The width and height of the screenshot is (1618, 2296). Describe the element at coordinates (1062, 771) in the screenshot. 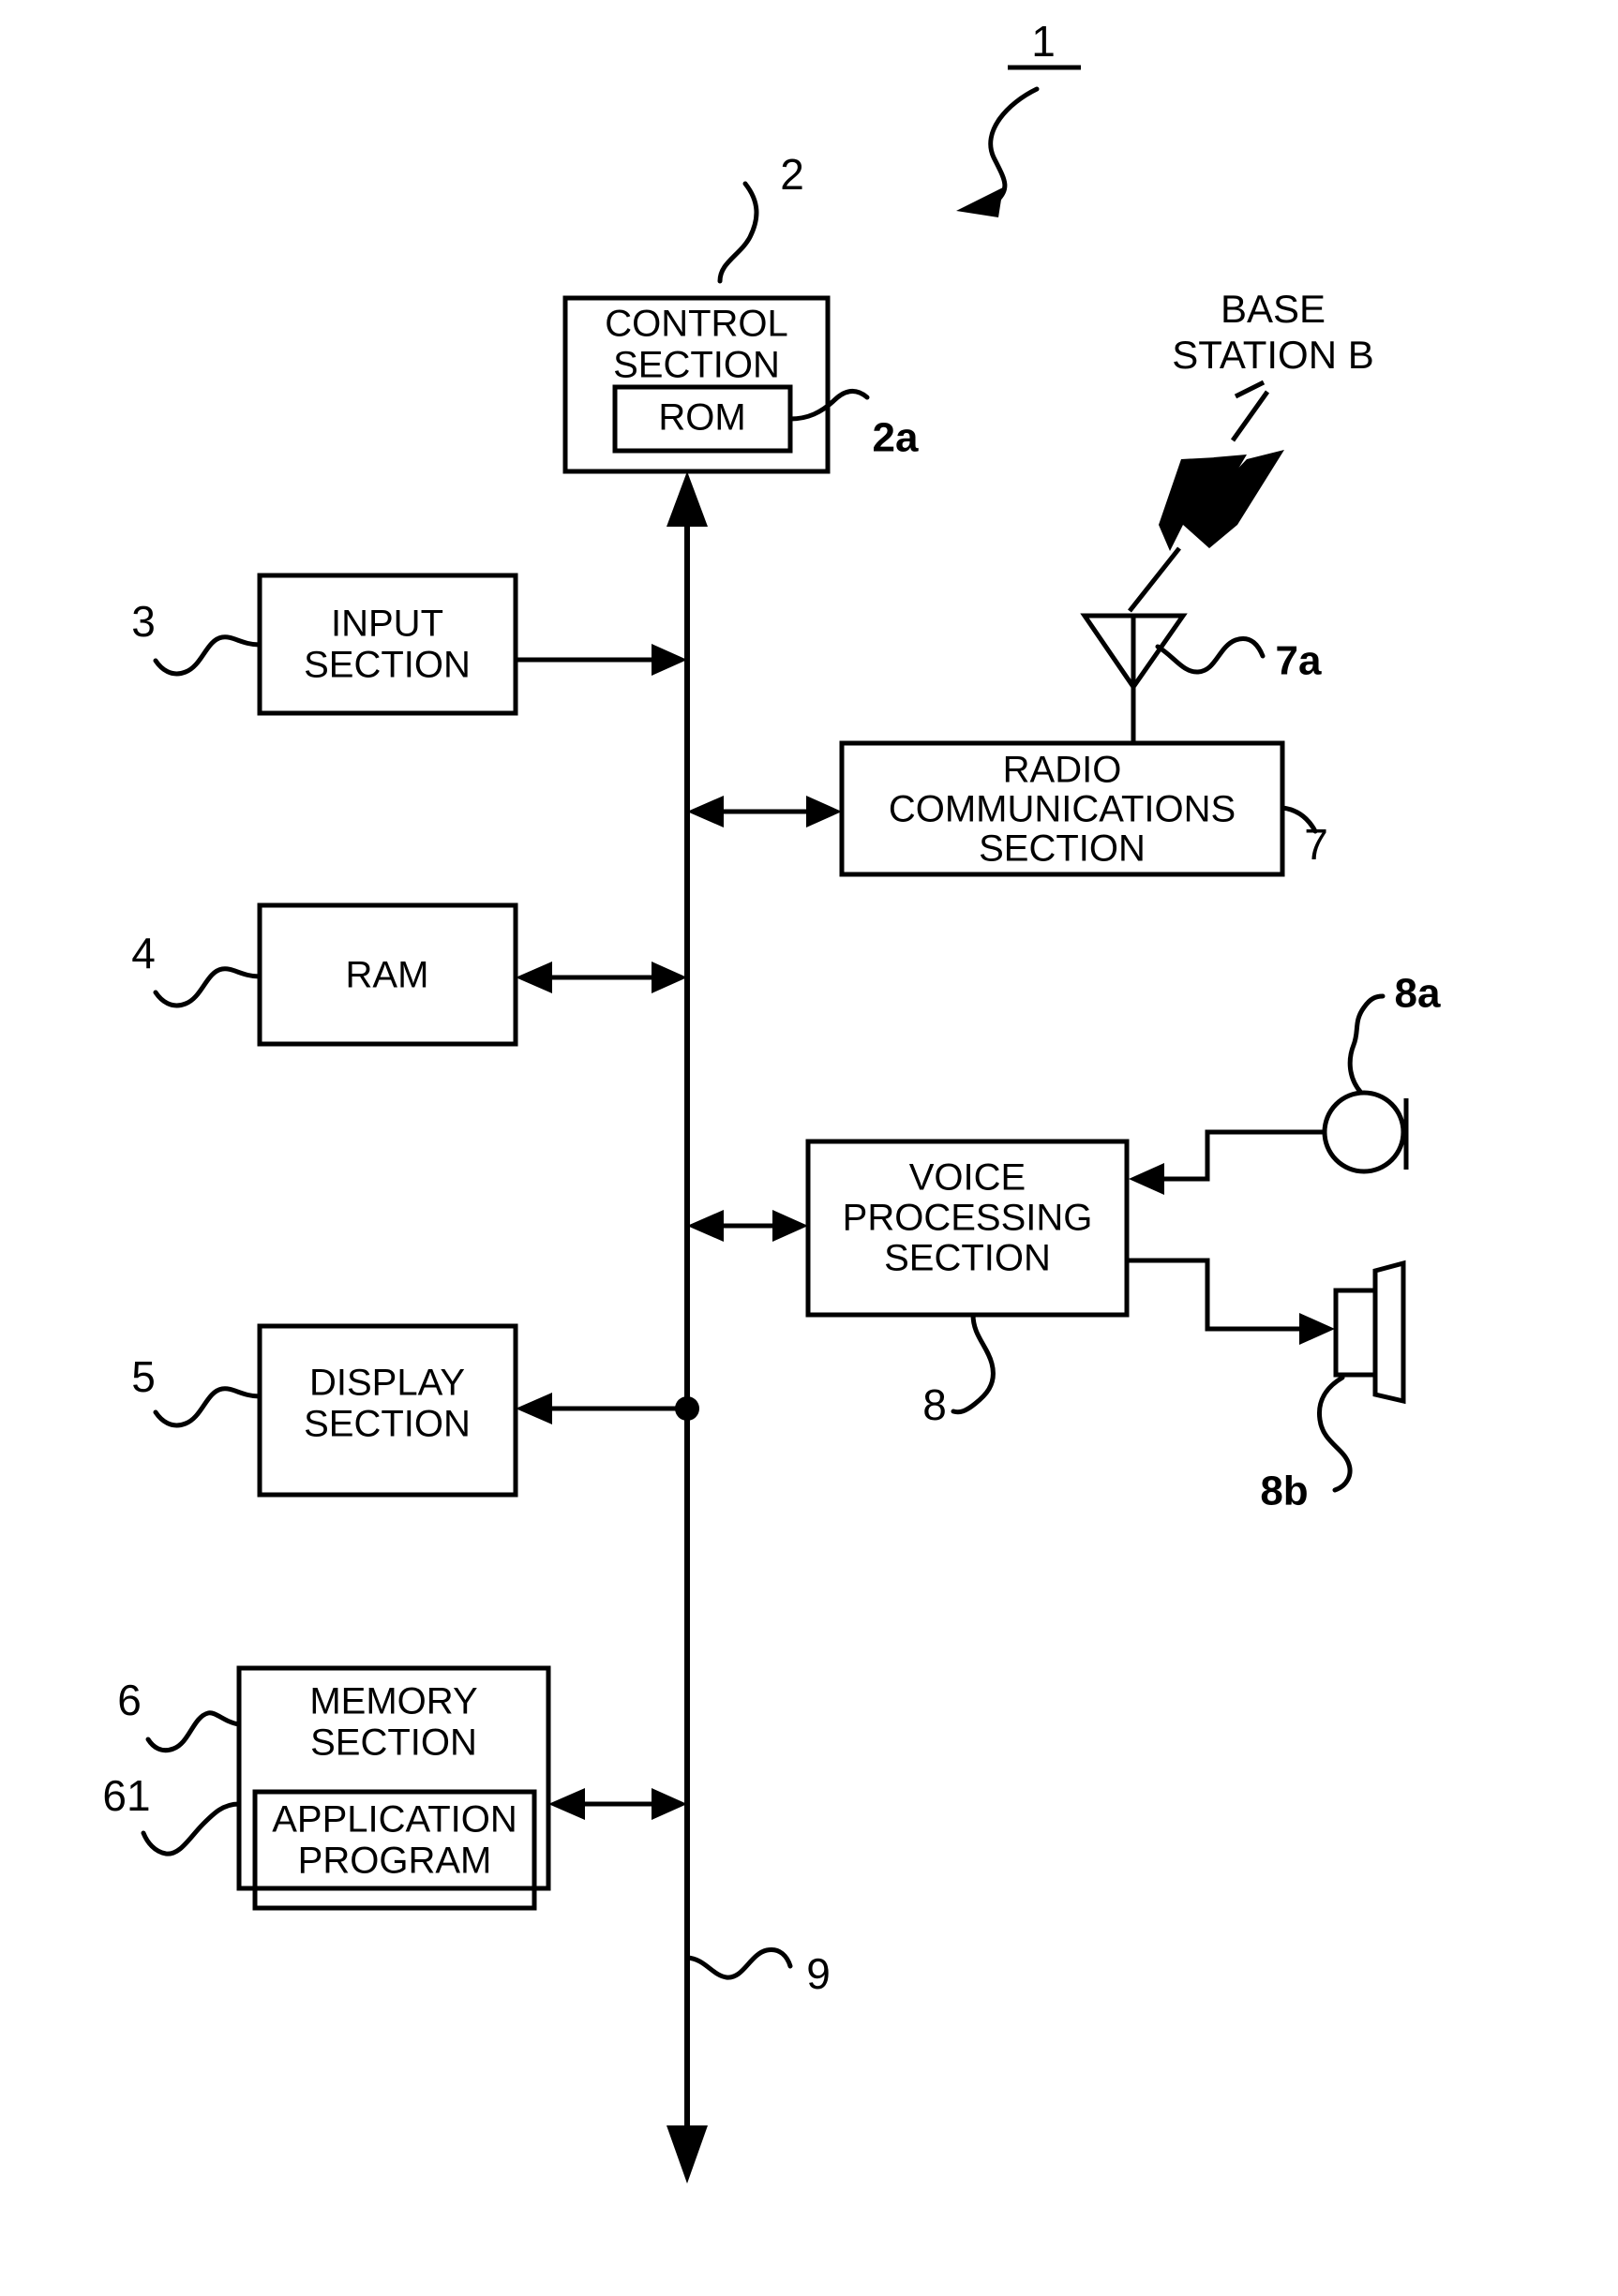

I see `radio-communications-label-line1: RADIO` at that location.